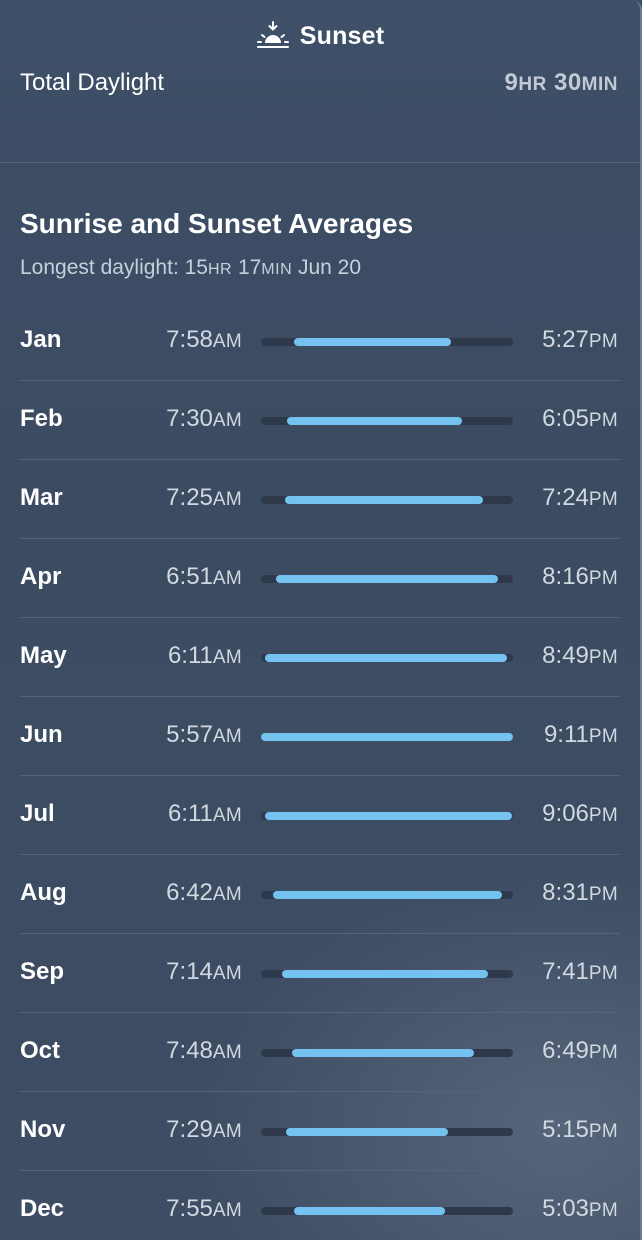 The width and height of the screenshot is (642, 1240). Describe the element at coordinates (565, 418) in the screenshot. I see `sunset-value: 6:05` at that location.